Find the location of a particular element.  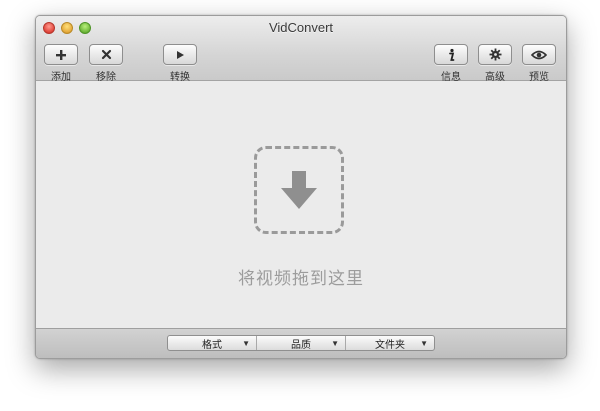

folder-label: 文件夹 is located at coordinates (390, 345).